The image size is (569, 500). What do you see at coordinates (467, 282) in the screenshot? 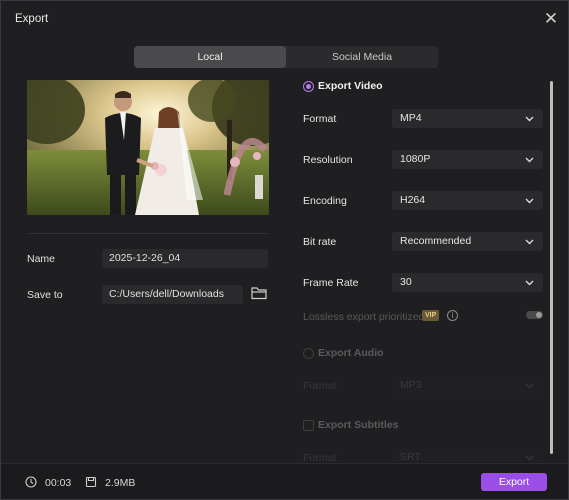
I see `frame-rate-select: 30` at bounding box center [467, 282].